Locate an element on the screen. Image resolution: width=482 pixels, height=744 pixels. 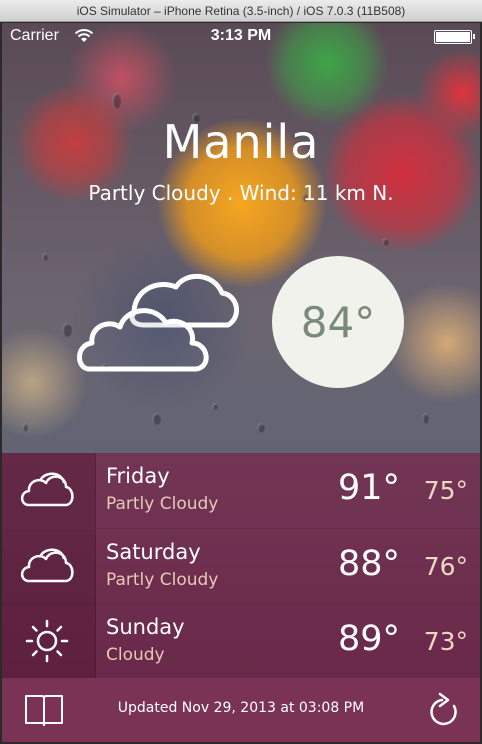
bottom-toolbar: Updated Nov 29, 2013 at 03:08 PM is located at coordinates (241, 710).